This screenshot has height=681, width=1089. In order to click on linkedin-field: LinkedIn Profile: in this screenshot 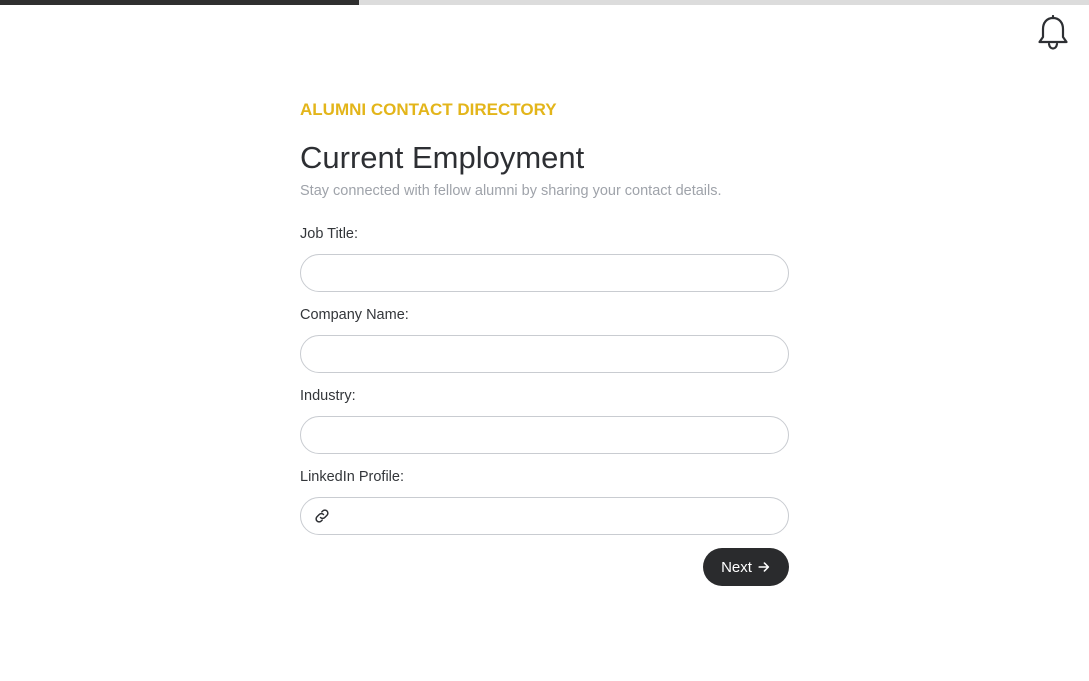, I will do `click(544, 501)`.